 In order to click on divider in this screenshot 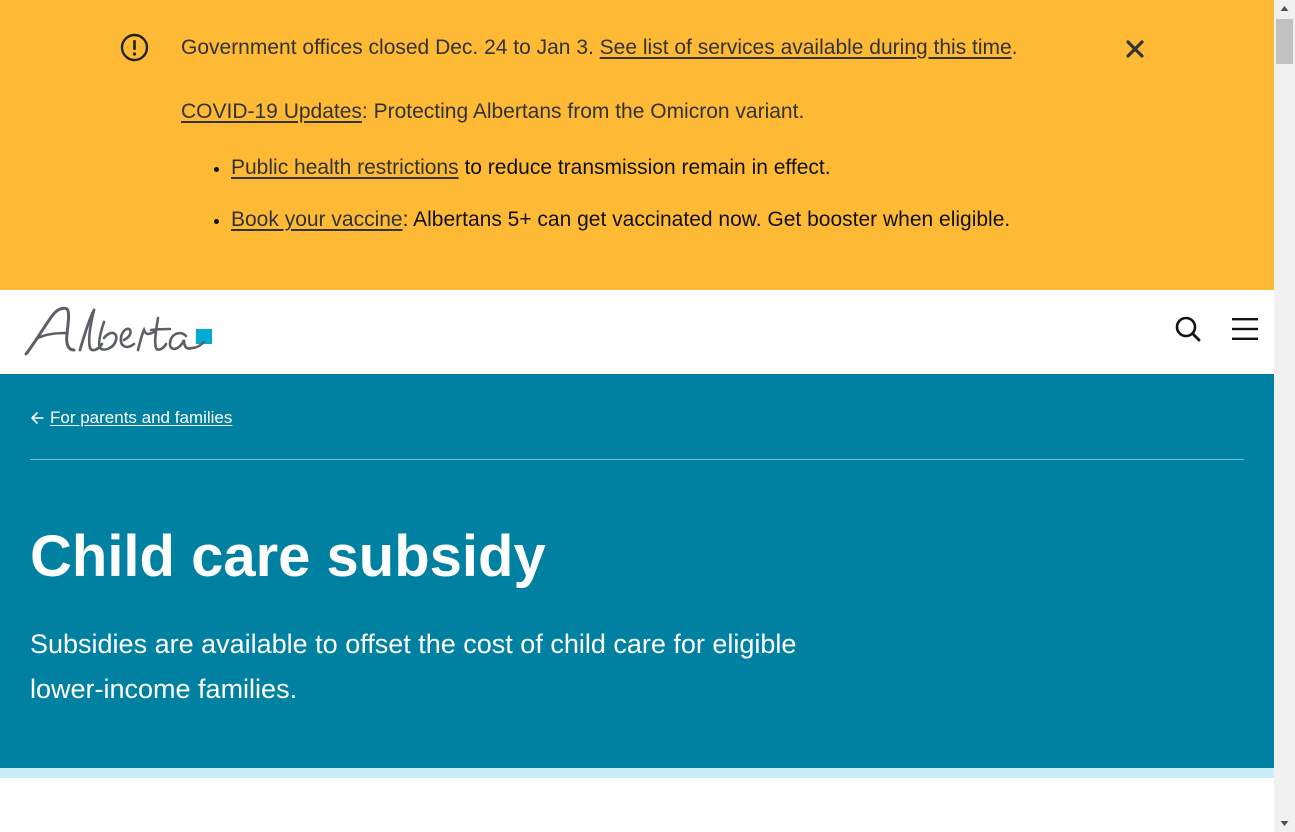, I will do `click(637, 459)`.